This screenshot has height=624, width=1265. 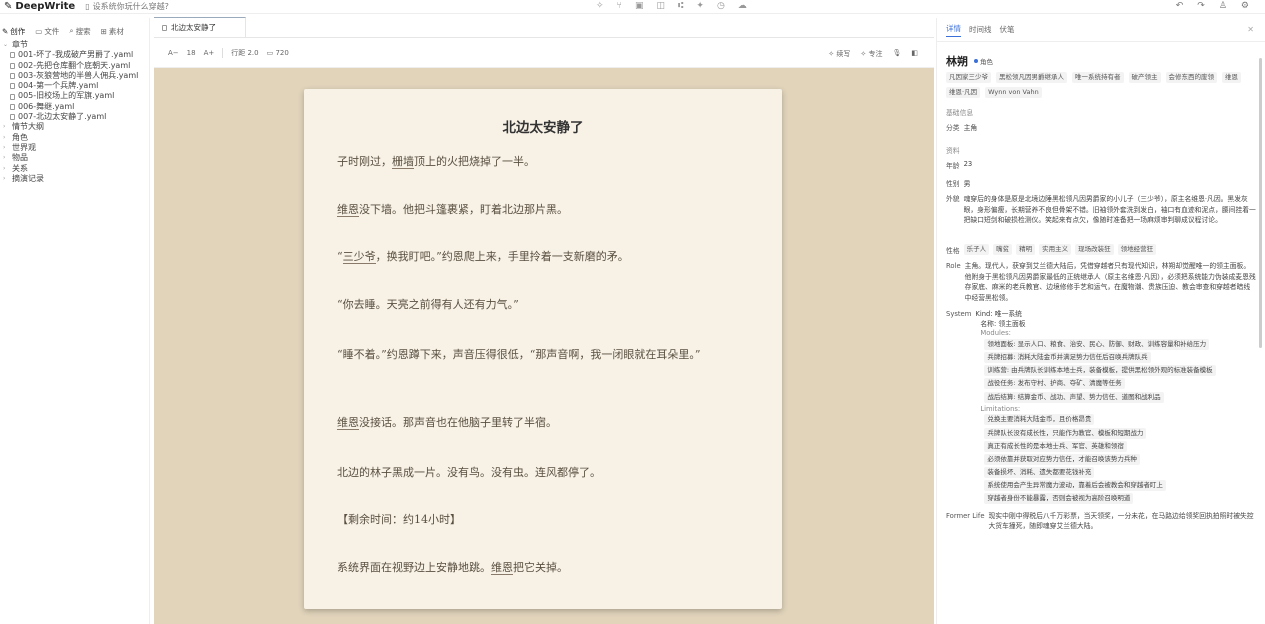 I want to click on paragraph: “睡不着。”约恩蹲下来，声音压得很低，“那声音啊，我一闭眼就在耳朵里。”, so click(x=543, y=354).